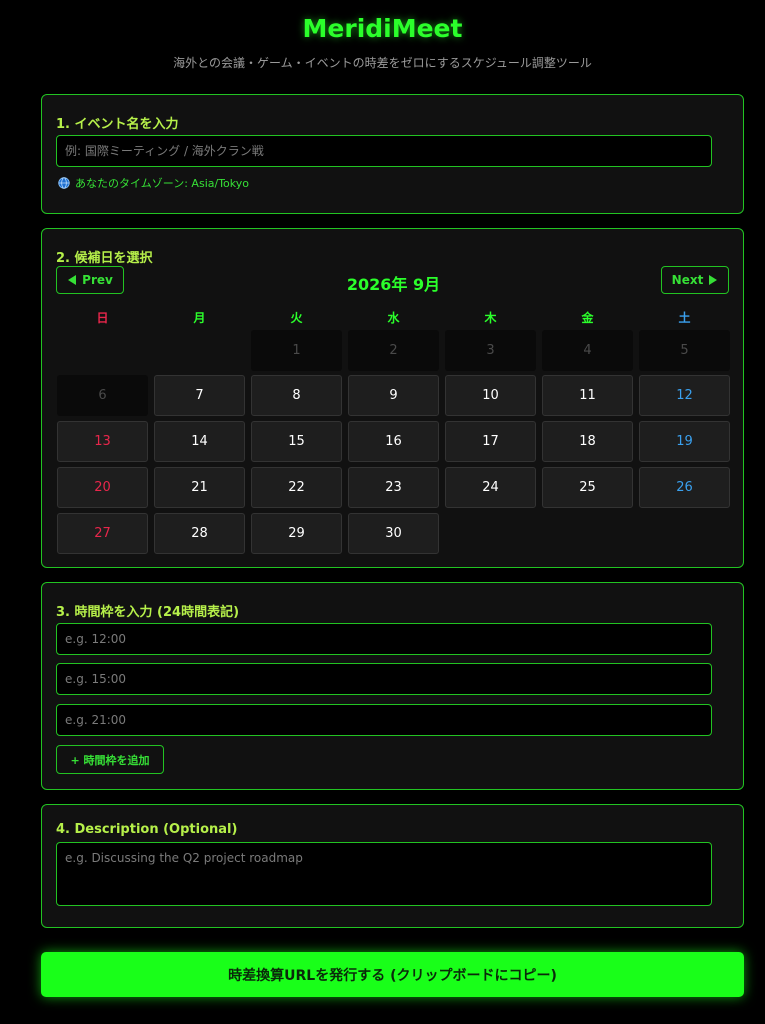 Image resolution: width=765 pixels, height=1024 pixels. What do you see at coordinates (393, 533) in the screenshot?
I see `calendar-day: 30` at bounding box center [393, 533].